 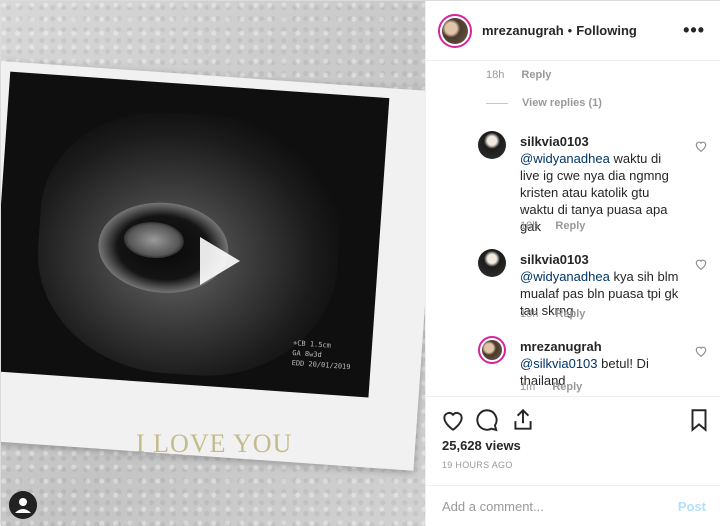 I want to click on commenter-username: mrezanugrah, so click(x=561, y=346).